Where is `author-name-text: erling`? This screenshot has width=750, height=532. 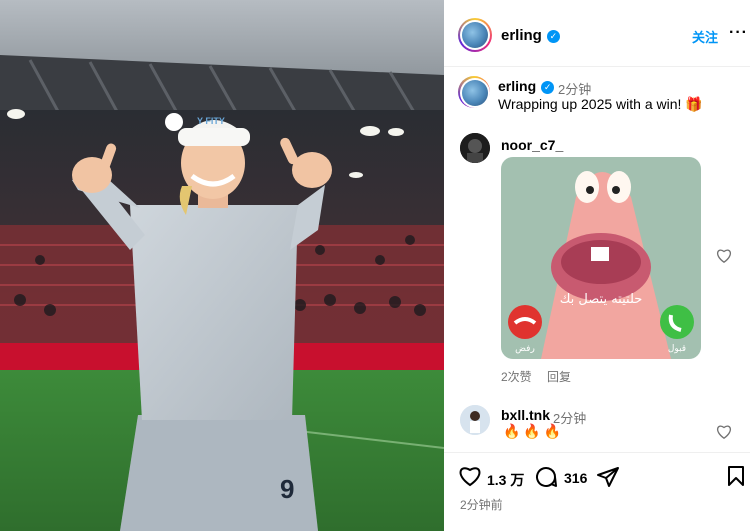
author-name-text: erling is located at coordinates (521, 35).